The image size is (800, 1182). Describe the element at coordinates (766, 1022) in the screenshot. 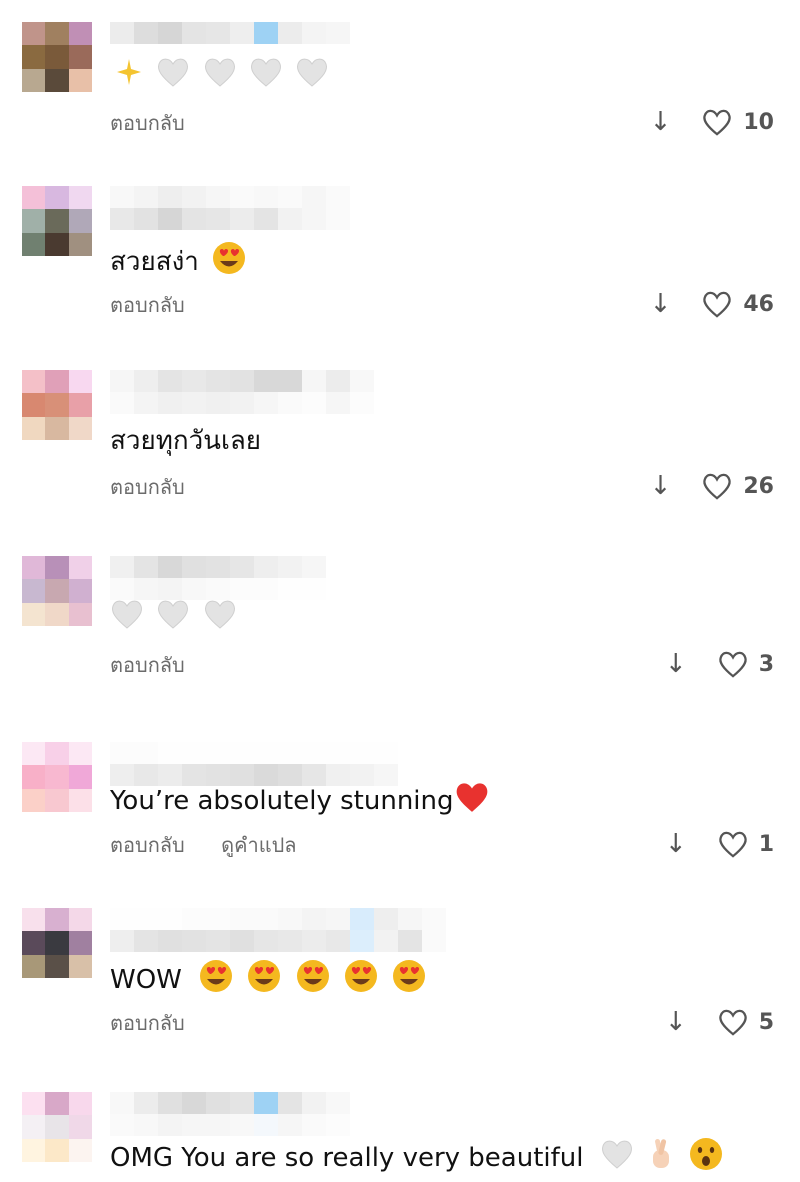

I see `like-count: 5` at that location.